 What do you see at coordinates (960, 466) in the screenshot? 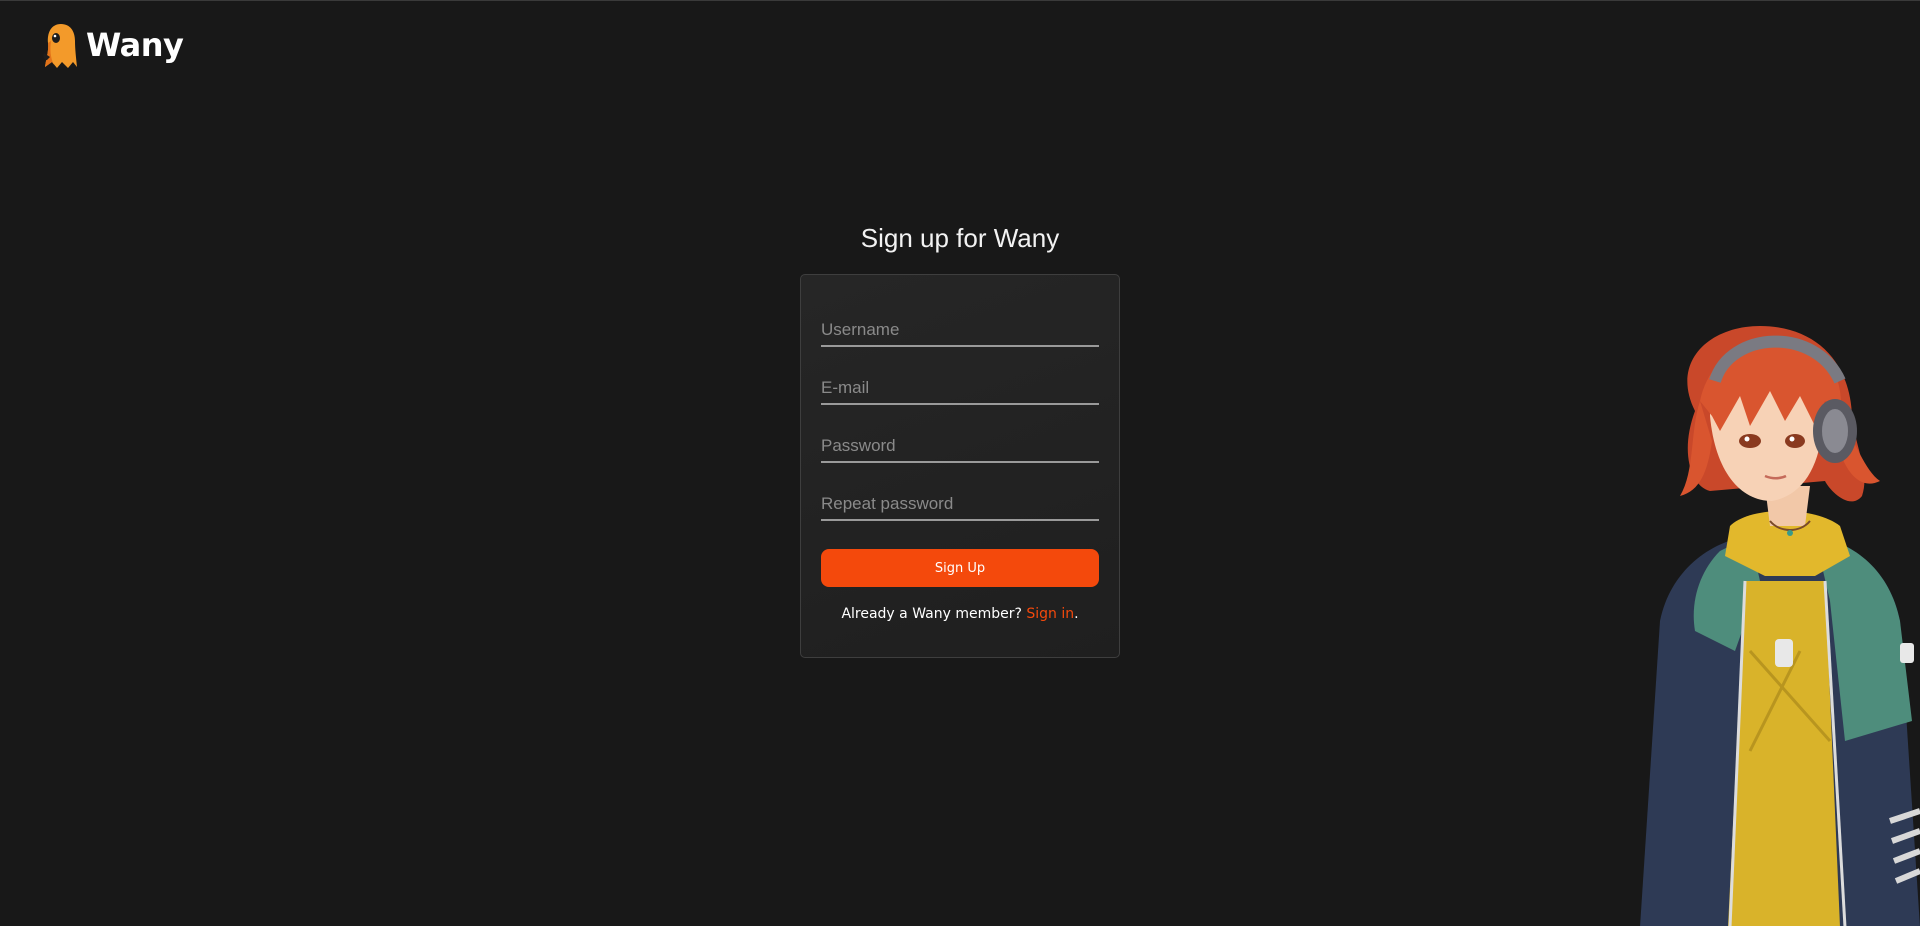
I see `signup-form: Sign Up Already a Wany member? Sign in.` at bounding box center [960, 466].